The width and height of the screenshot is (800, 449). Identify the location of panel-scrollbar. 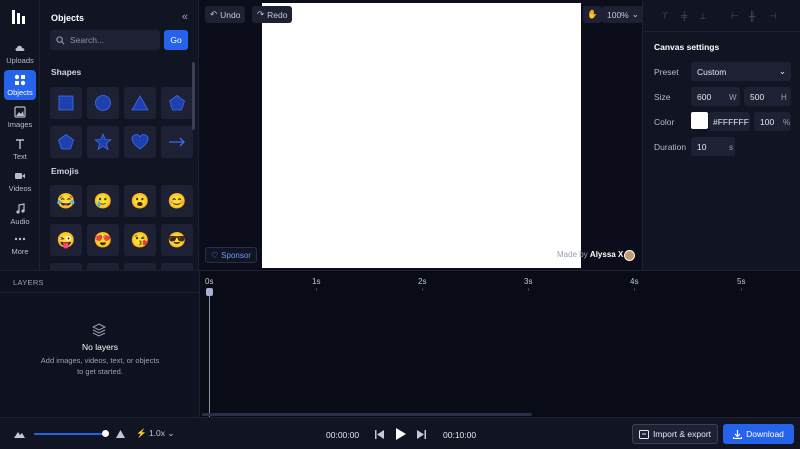
(193, 96).